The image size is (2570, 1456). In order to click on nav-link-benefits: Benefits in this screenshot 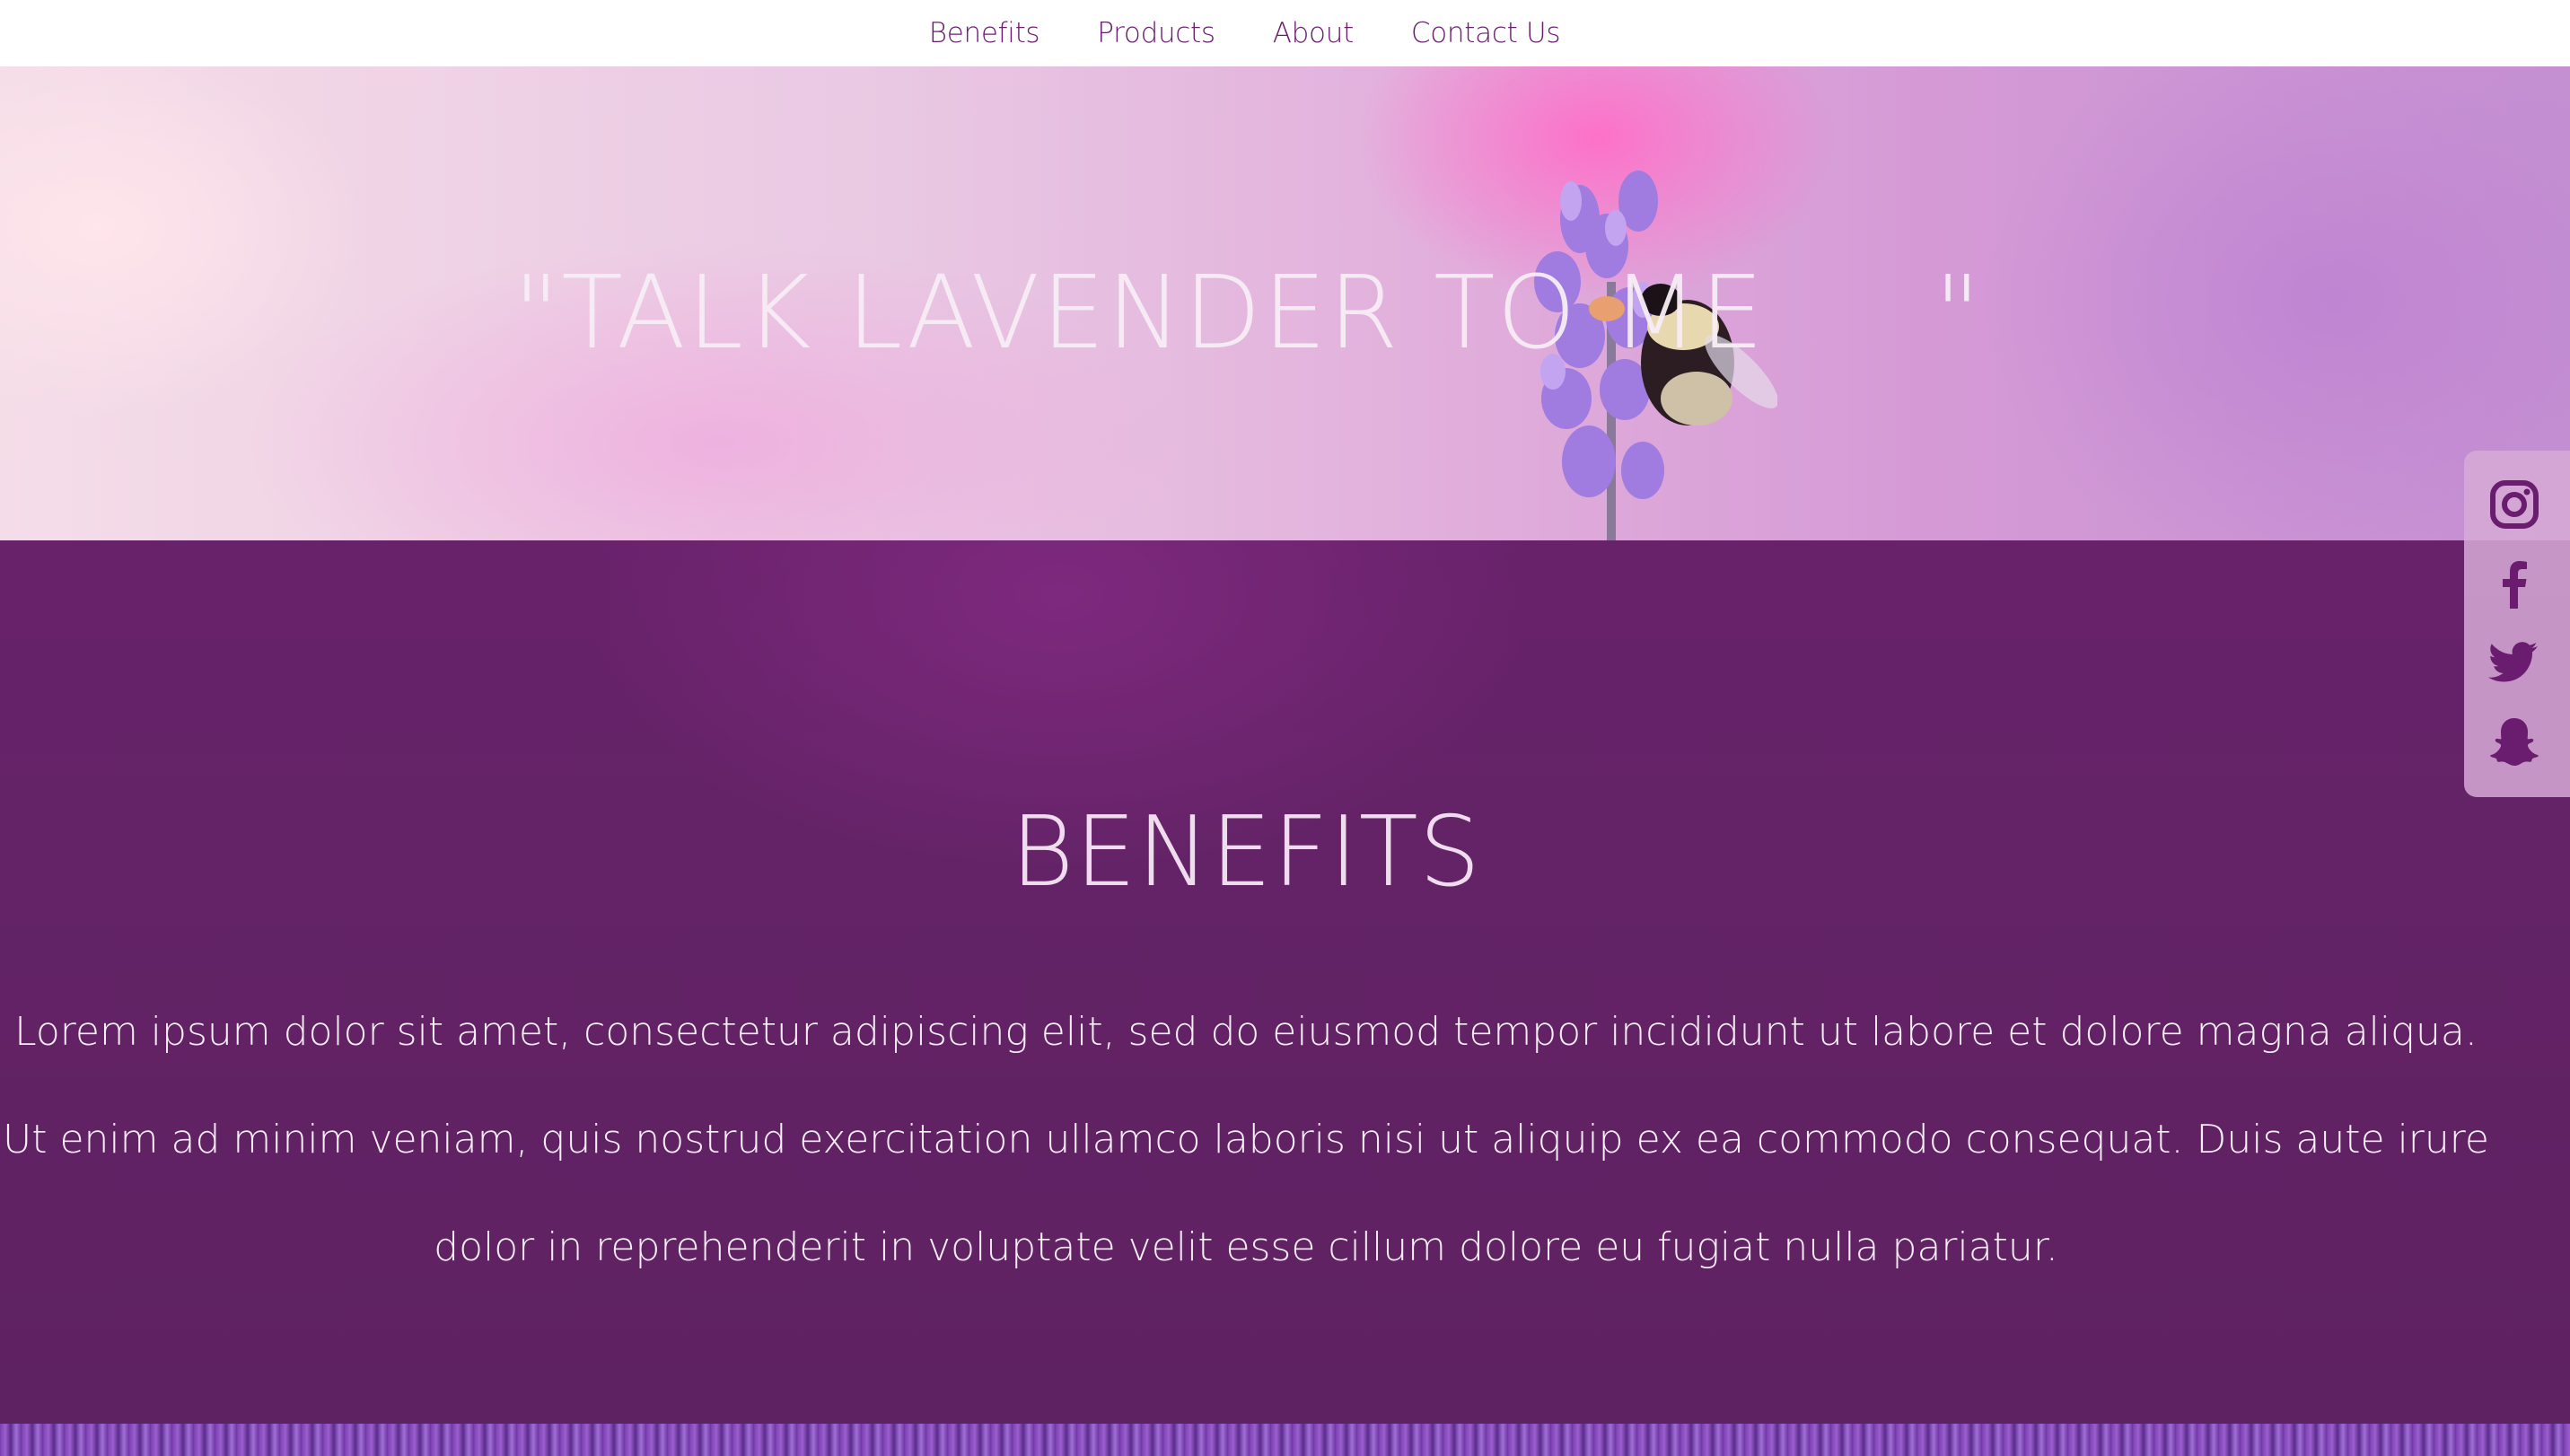, I will do `click(985, 33)`.